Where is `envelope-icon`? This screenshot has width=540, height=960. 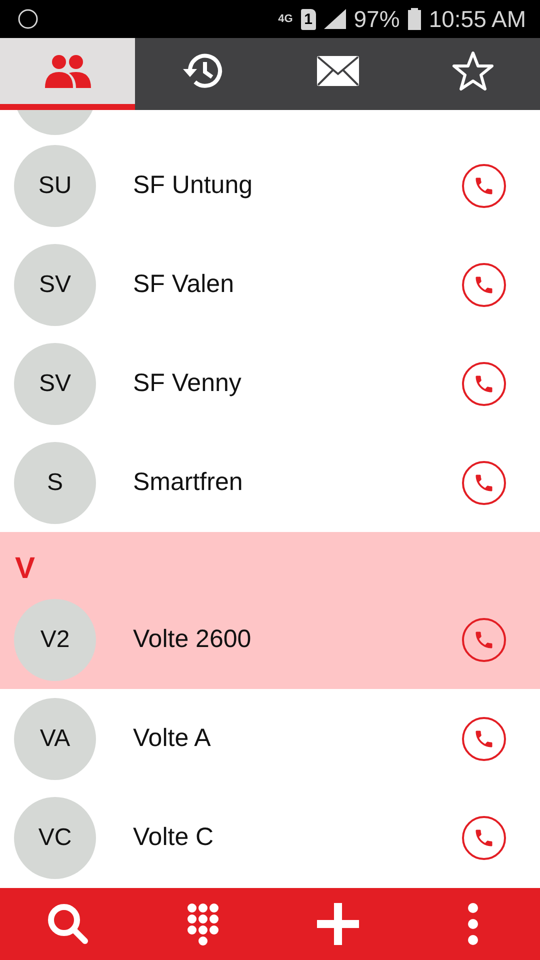 envelope-icon is located at coordinates (337, 71).